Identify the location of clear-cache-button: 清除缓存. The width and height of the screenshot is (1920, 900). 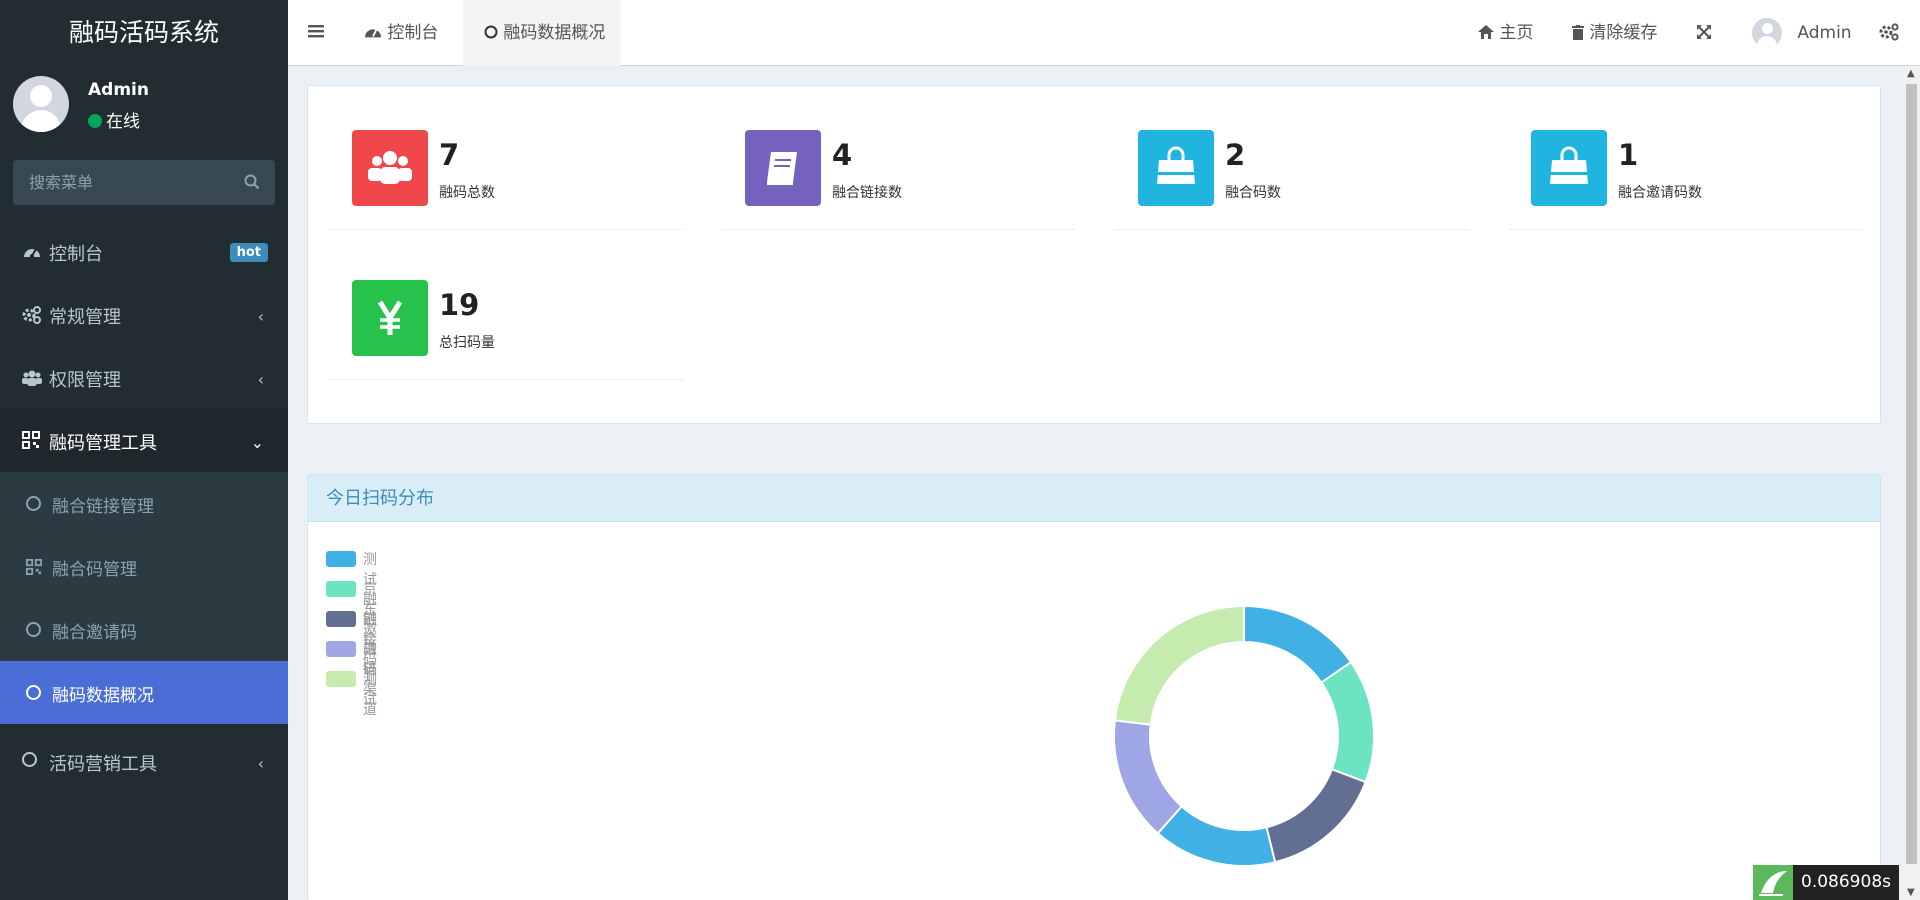
(1614, 33).